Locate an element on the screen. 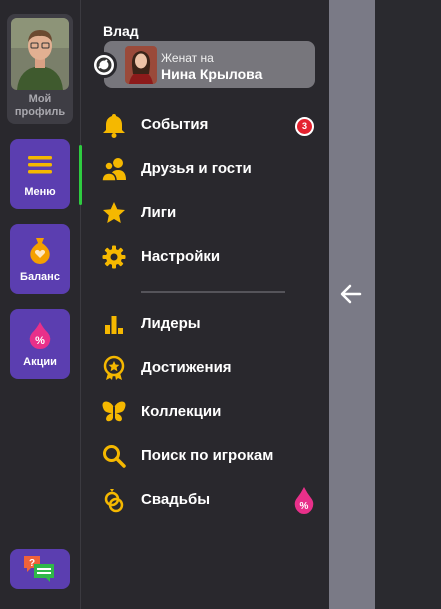 The width and height of the screenshot is (441, 609). spouse-avatar is located at coordinates (141, 65).